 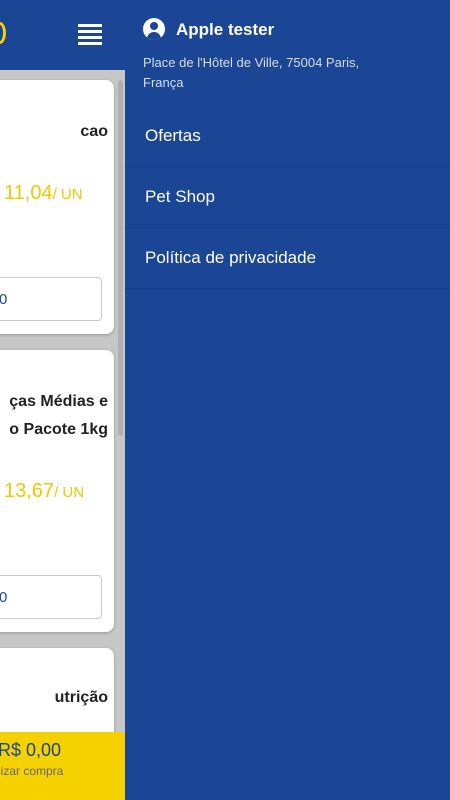 I want to click on scrollbar-thumb, so click(x=120, y=258).